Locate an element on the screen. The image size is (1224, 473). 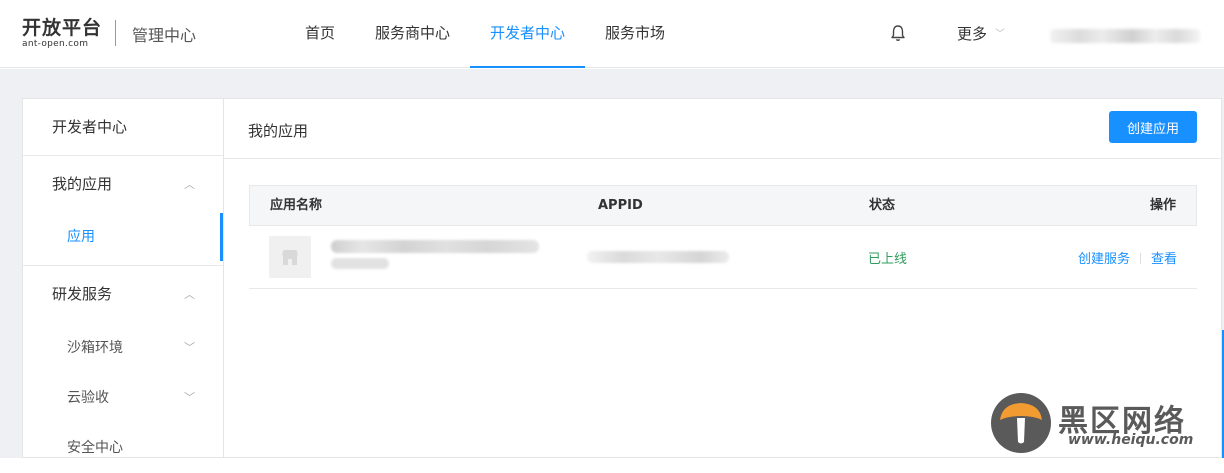
table-header: 应用名称 APPID 状态 操作 is located at coordinates (723, 205).